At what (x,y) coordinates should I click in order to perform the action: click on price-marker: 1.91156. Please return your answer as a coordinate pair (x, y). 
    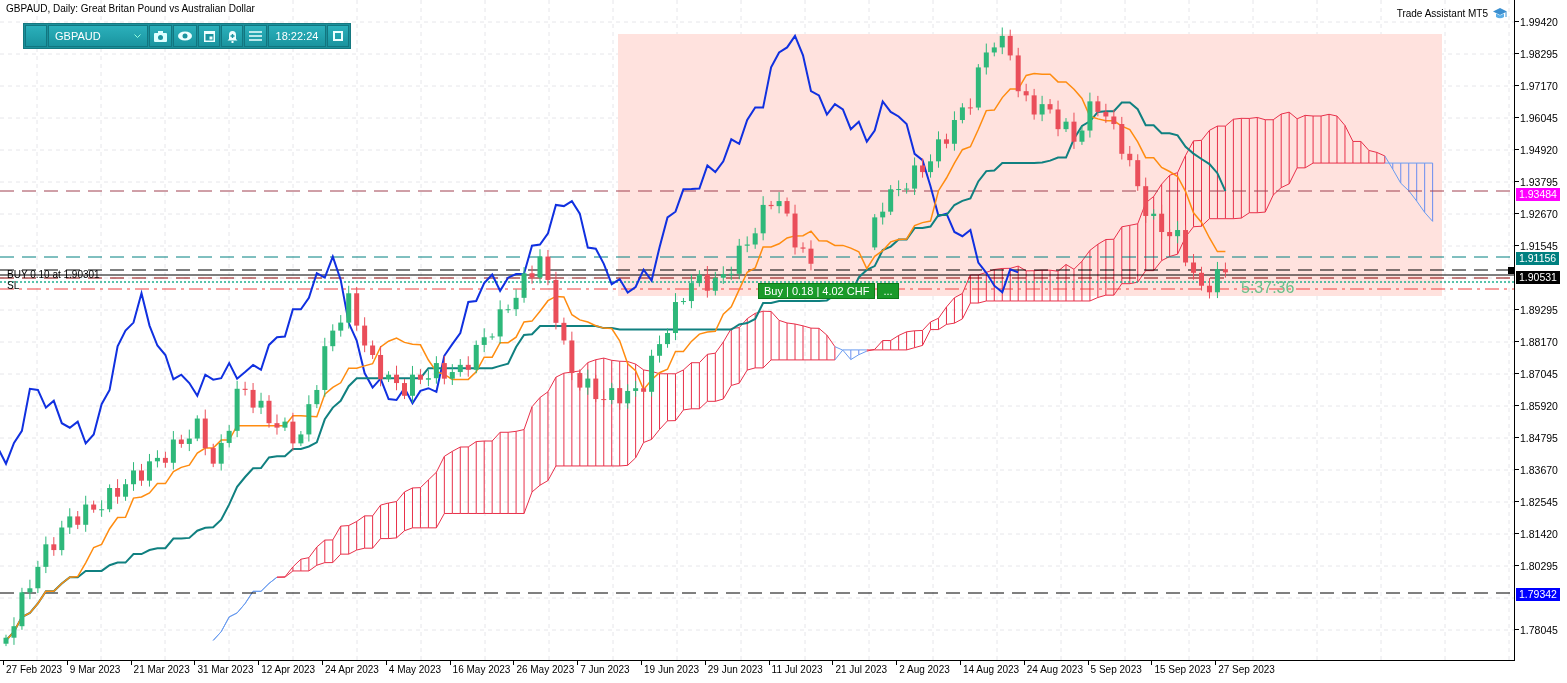
    Looking at the image, I should click on (1538, 258).